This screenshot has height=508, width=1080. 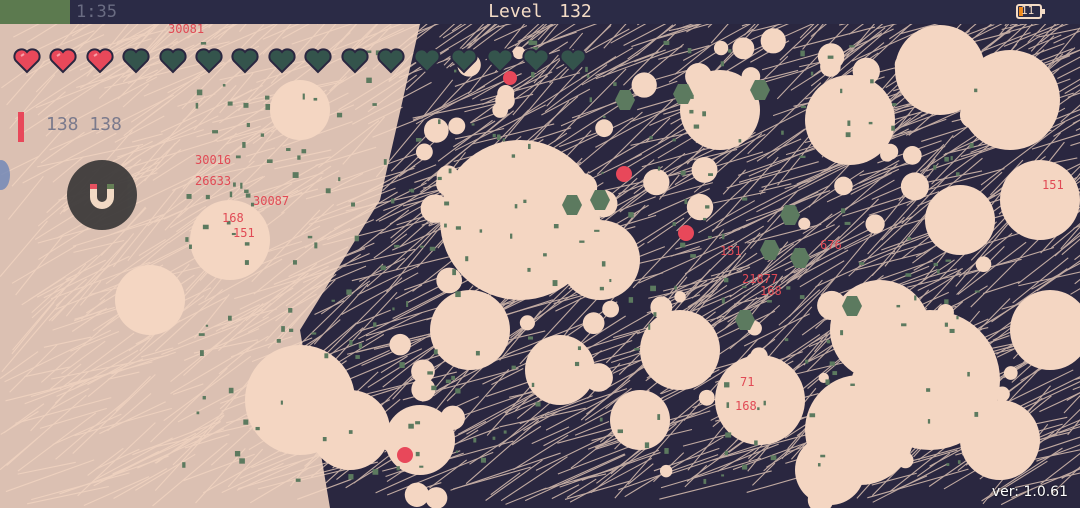 I want to click on hp-text: 138 138, so click(x=84, y=124).